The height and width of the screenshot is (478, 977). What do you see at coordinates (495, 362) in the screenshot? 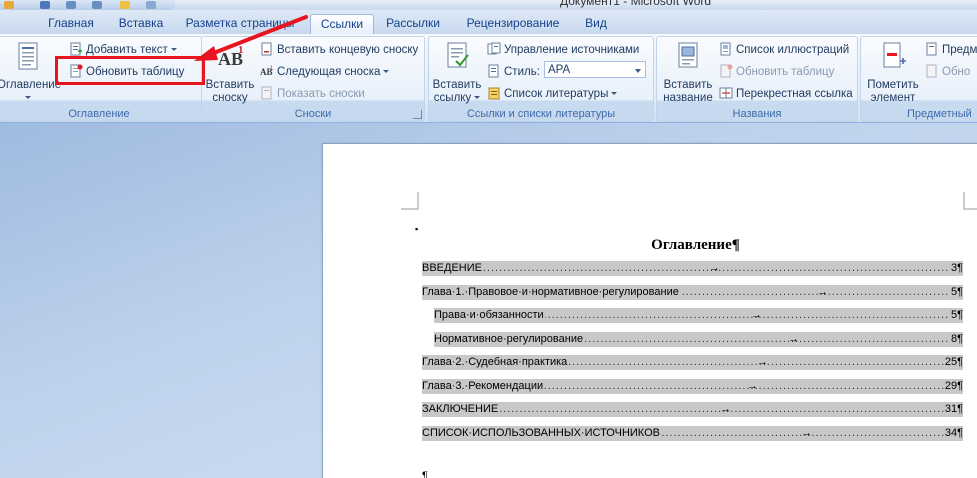
I see `toc-entry-label: Глава·2.·Судебная·практика` at bounding box center [495, 362].